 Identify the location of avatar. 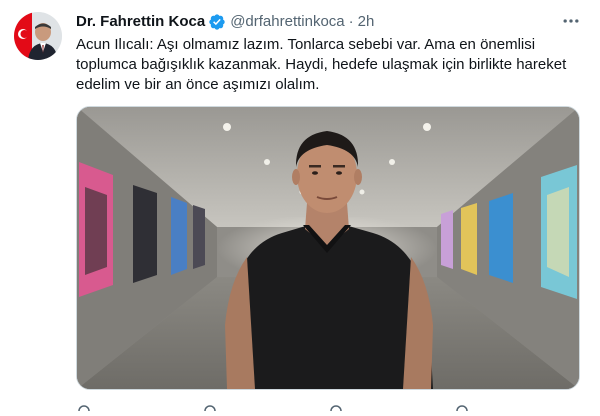
(38, 36).